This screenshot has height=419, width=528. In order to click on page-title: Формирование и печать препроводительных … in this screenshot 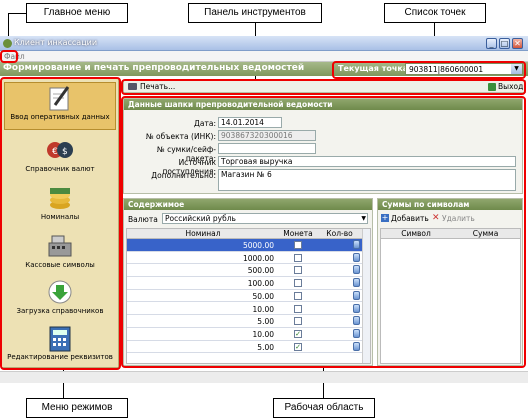, I will do `click(154, 68)`.